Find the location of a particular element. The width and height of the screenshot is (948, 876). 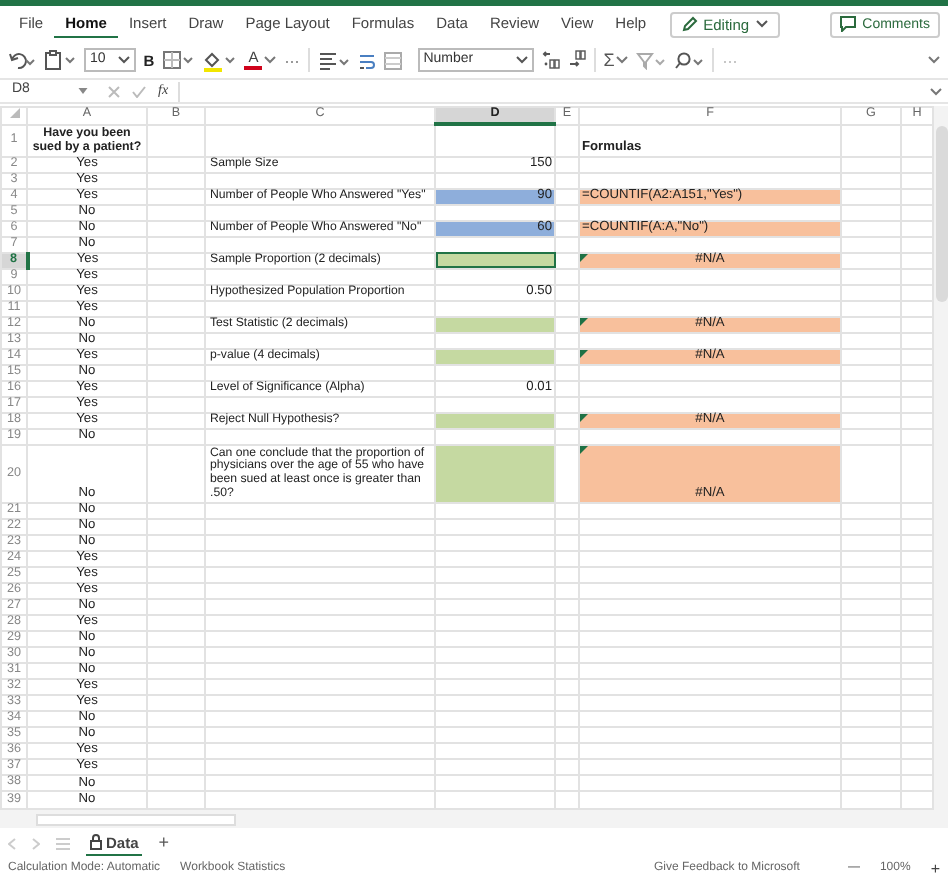

borders-button is located at coordinates (178, 60).